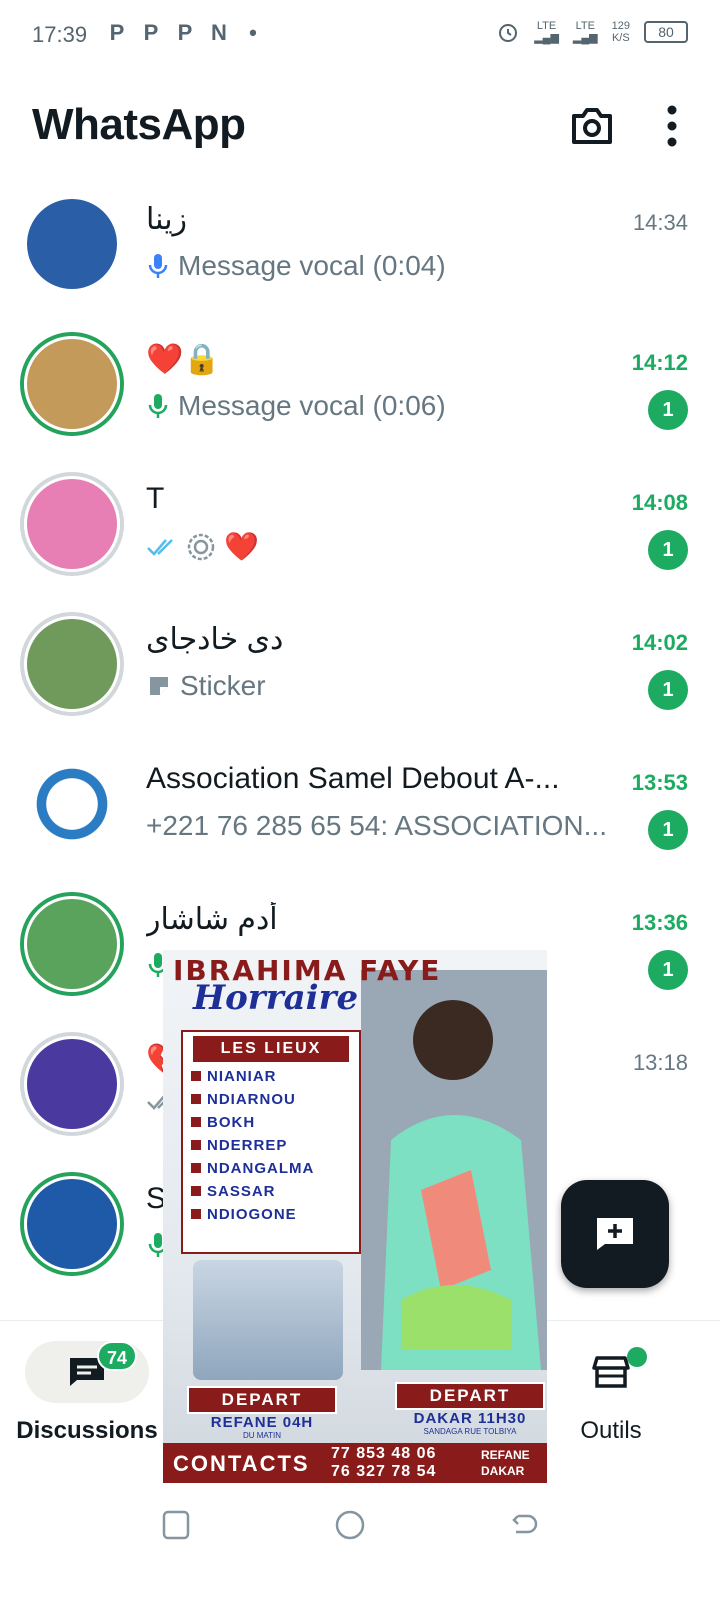 The width and height of the screenshot is (720, 1612). What do you see at coordinates (271, 1099) in the screenshot?
I see `poster-place: NDIARNOU` at bounding box center [271, 1099].